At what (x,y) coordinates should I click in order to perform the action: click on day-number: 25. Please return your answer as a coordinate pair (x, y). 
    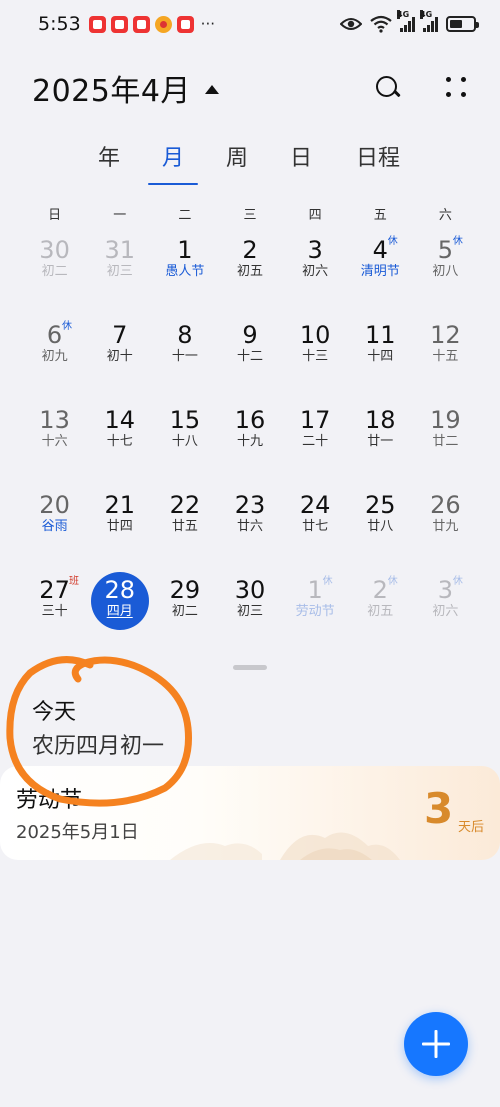
    Looking at the image, I should click on (380, 505).